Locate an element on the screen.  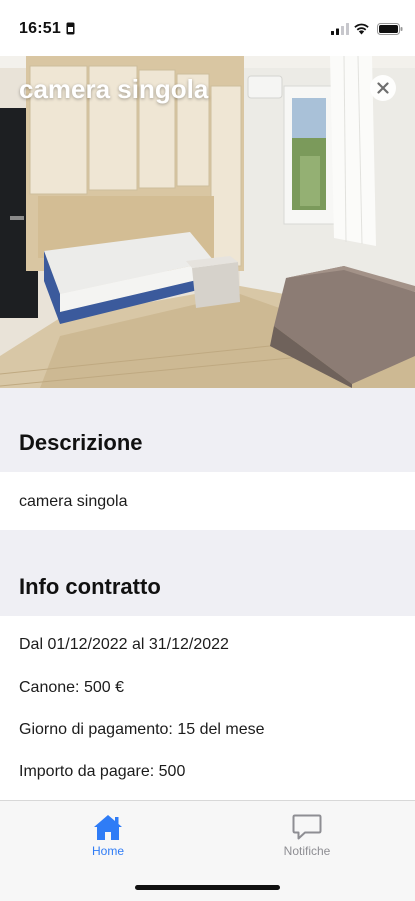
contract-payment-day: Giorno di pagamento: 15 del mese is located at coordinates (142, 729).